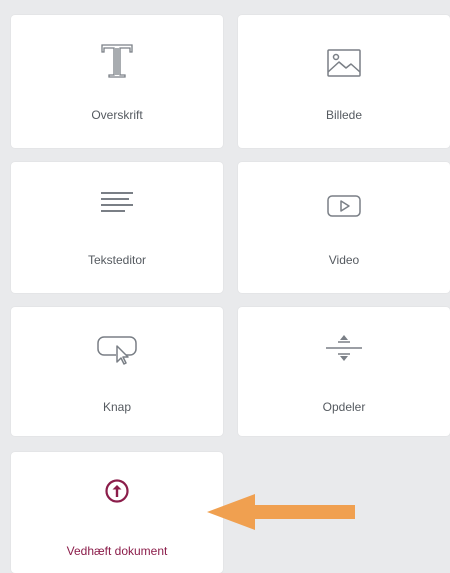 This screenshot has height=573, width=450. I want to click on widget-label: Opdeler, so click(344, 407).